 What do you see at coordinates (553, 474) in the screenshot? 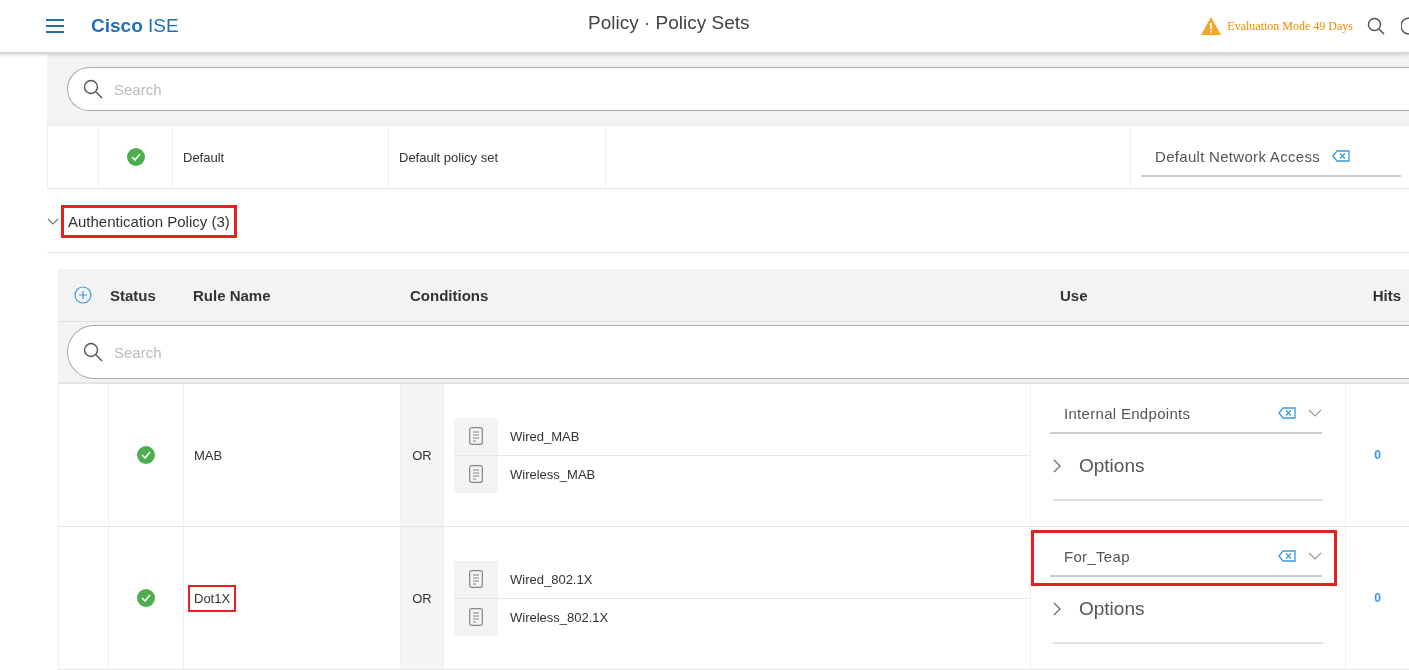
I see `condition-name: Wireless_MAB` at bounding box center [553, 474].